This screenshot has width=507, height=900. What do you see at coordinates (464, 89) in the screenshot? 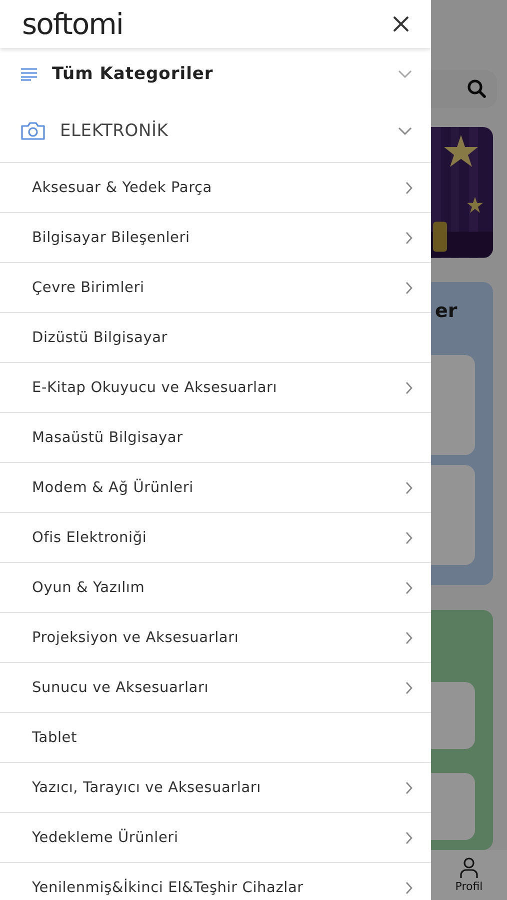
I see `search-field` at bounding box center [464, 89].